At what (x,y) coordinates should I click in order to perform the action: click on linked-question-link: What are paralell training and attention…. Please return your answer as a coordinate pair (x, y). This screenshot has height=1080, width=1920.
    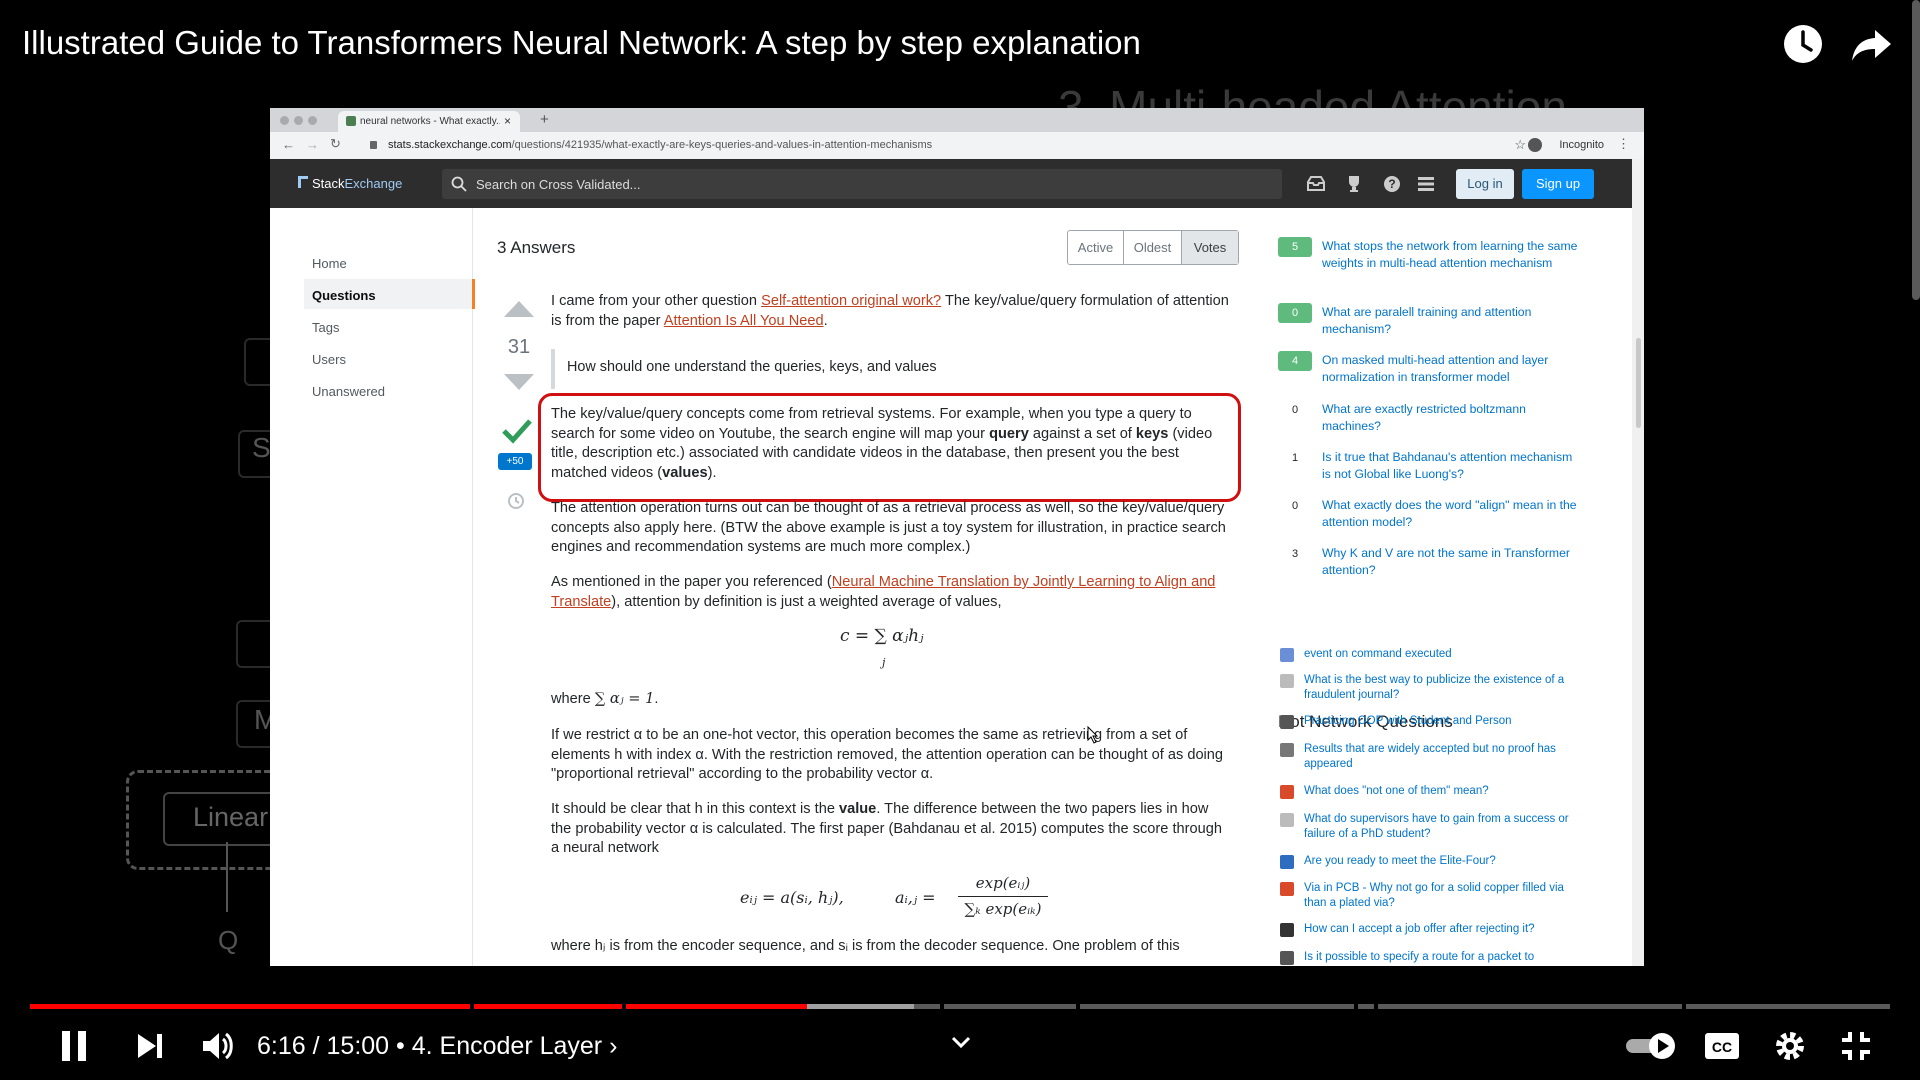
    Looking at the image, I should click on (1452, 321).